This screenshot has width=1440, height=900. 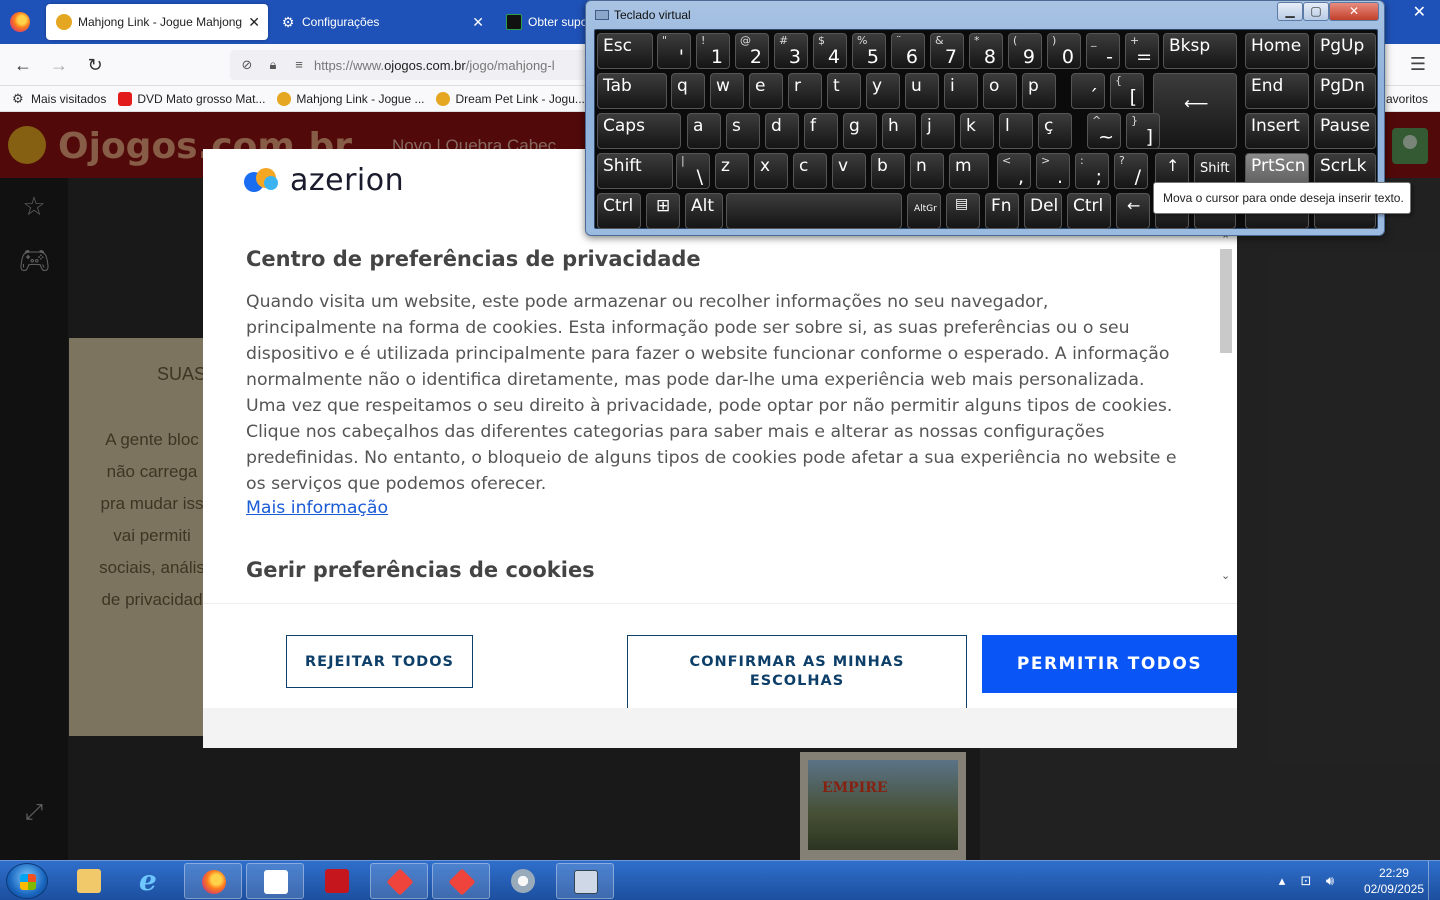 What do you see at coordinates (1277, 91) in the screenshot?
I see `key-end: End` at bounding box center [1277, 91].